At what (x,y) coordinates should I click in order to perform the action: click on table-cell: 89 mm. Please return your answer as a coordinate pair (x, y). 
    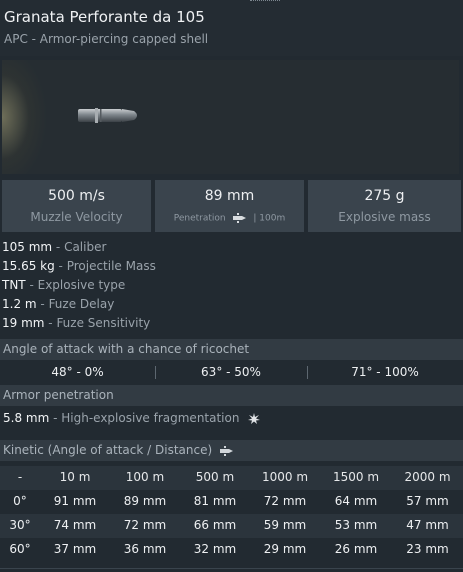
    Looking at the image, I should click on (145, 501).